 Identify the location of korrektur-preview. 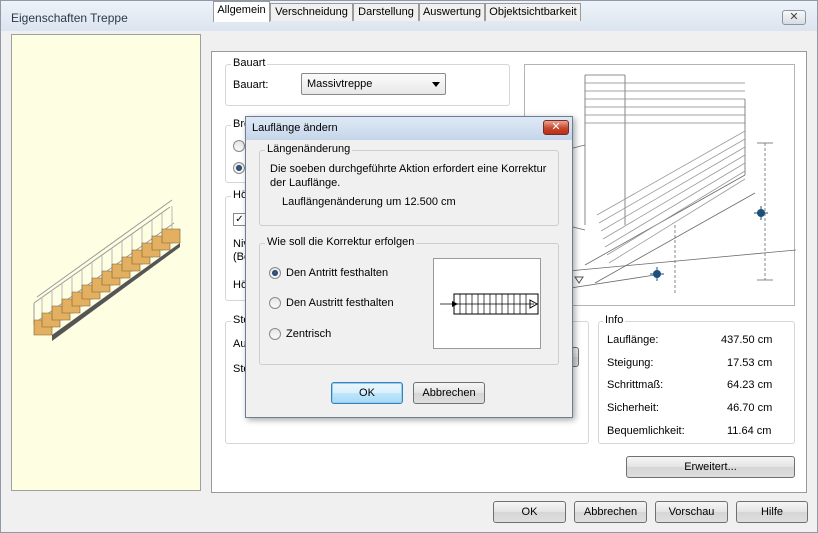
(487, 303).